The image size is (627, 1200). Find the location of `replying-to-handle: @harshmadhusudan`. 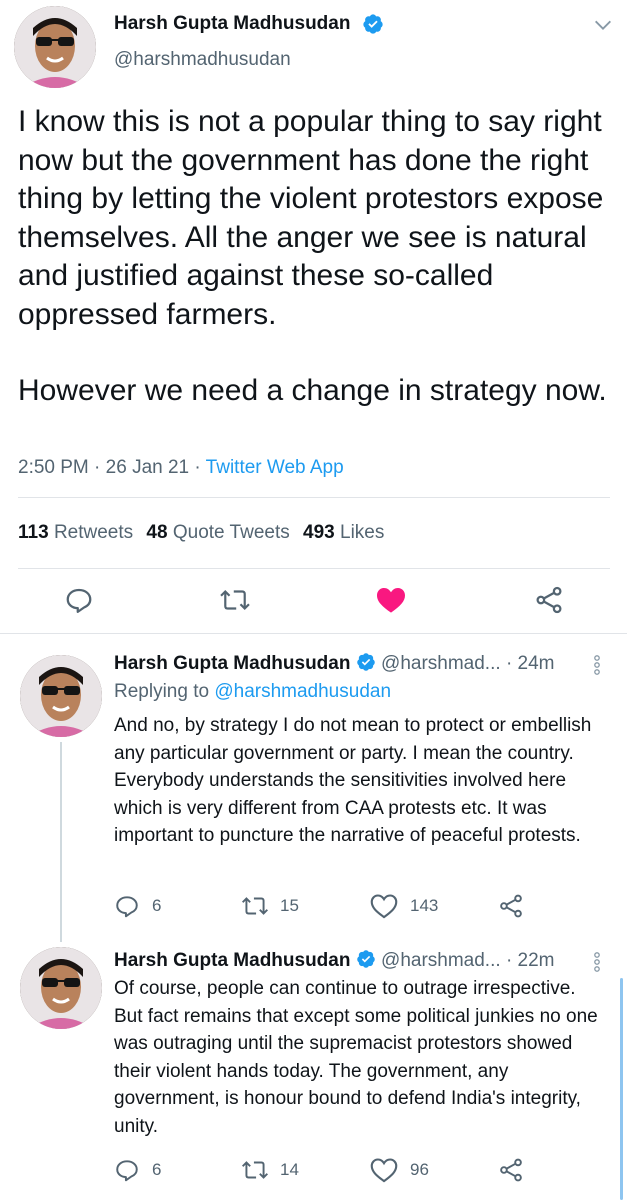

replying-to-handle: @harshmadhusudan is located at coordinates (302, 691).